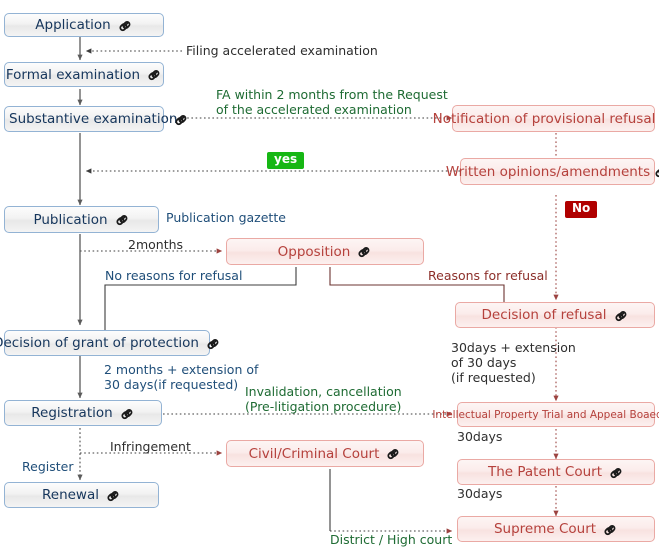 This screenshot has height=559, width=659. I want to click on node-opposition-label: Opposition, so click(314, 251).